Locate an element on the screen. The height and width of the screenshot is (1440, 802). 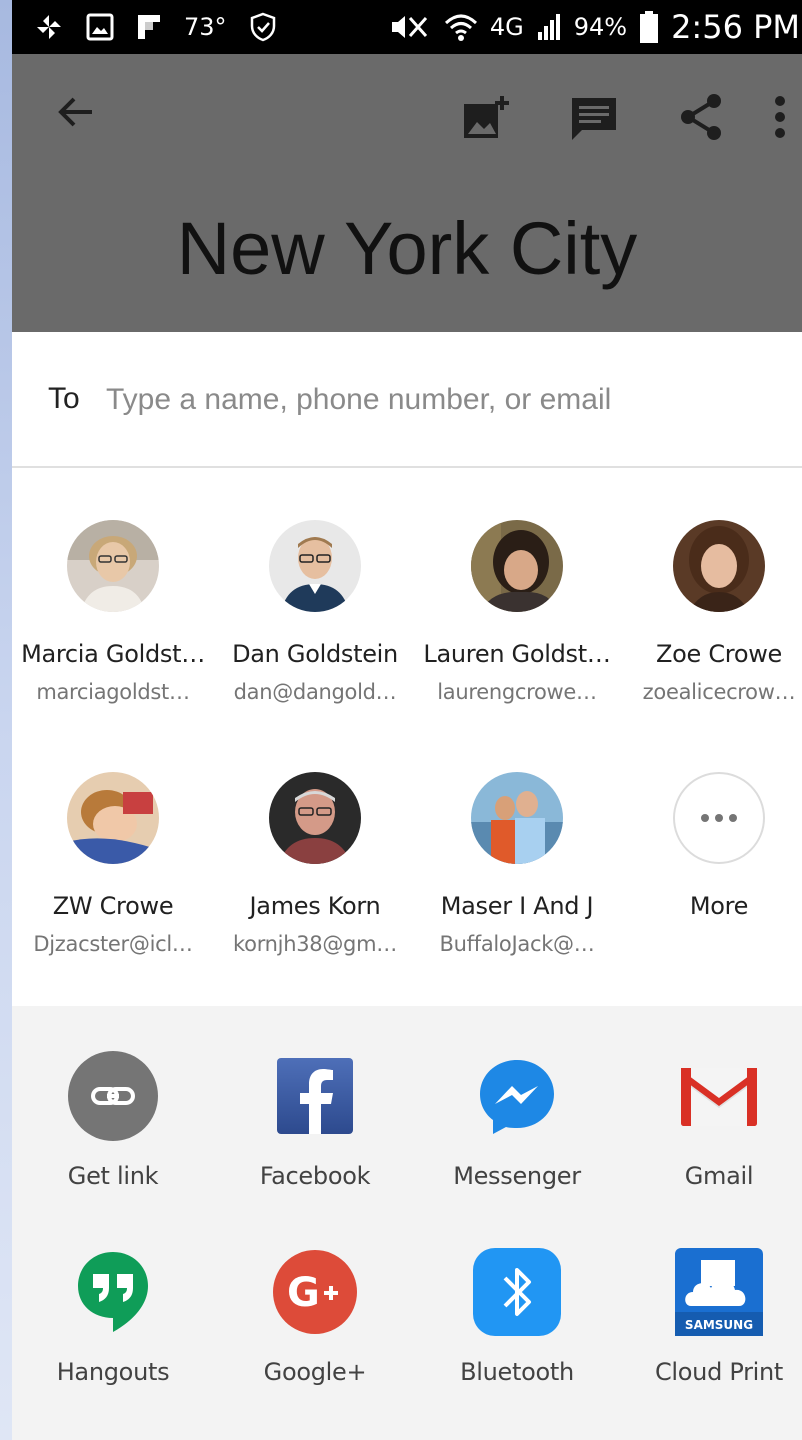
clock-text: 2:56 PM is located at coordinates (735, 27).